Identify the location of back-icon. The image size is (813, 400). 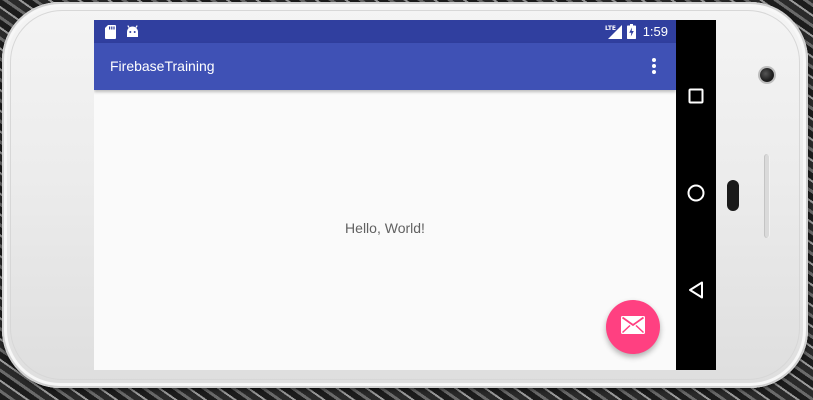
(696, 292).